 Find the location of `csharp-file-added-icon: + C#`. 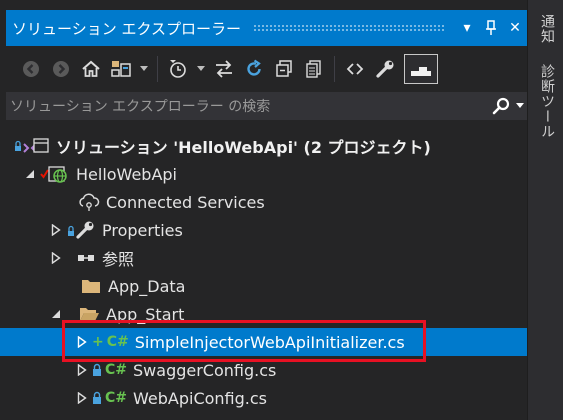

csharp-file-added-icon: + C# is located at coordinates (110, 342).